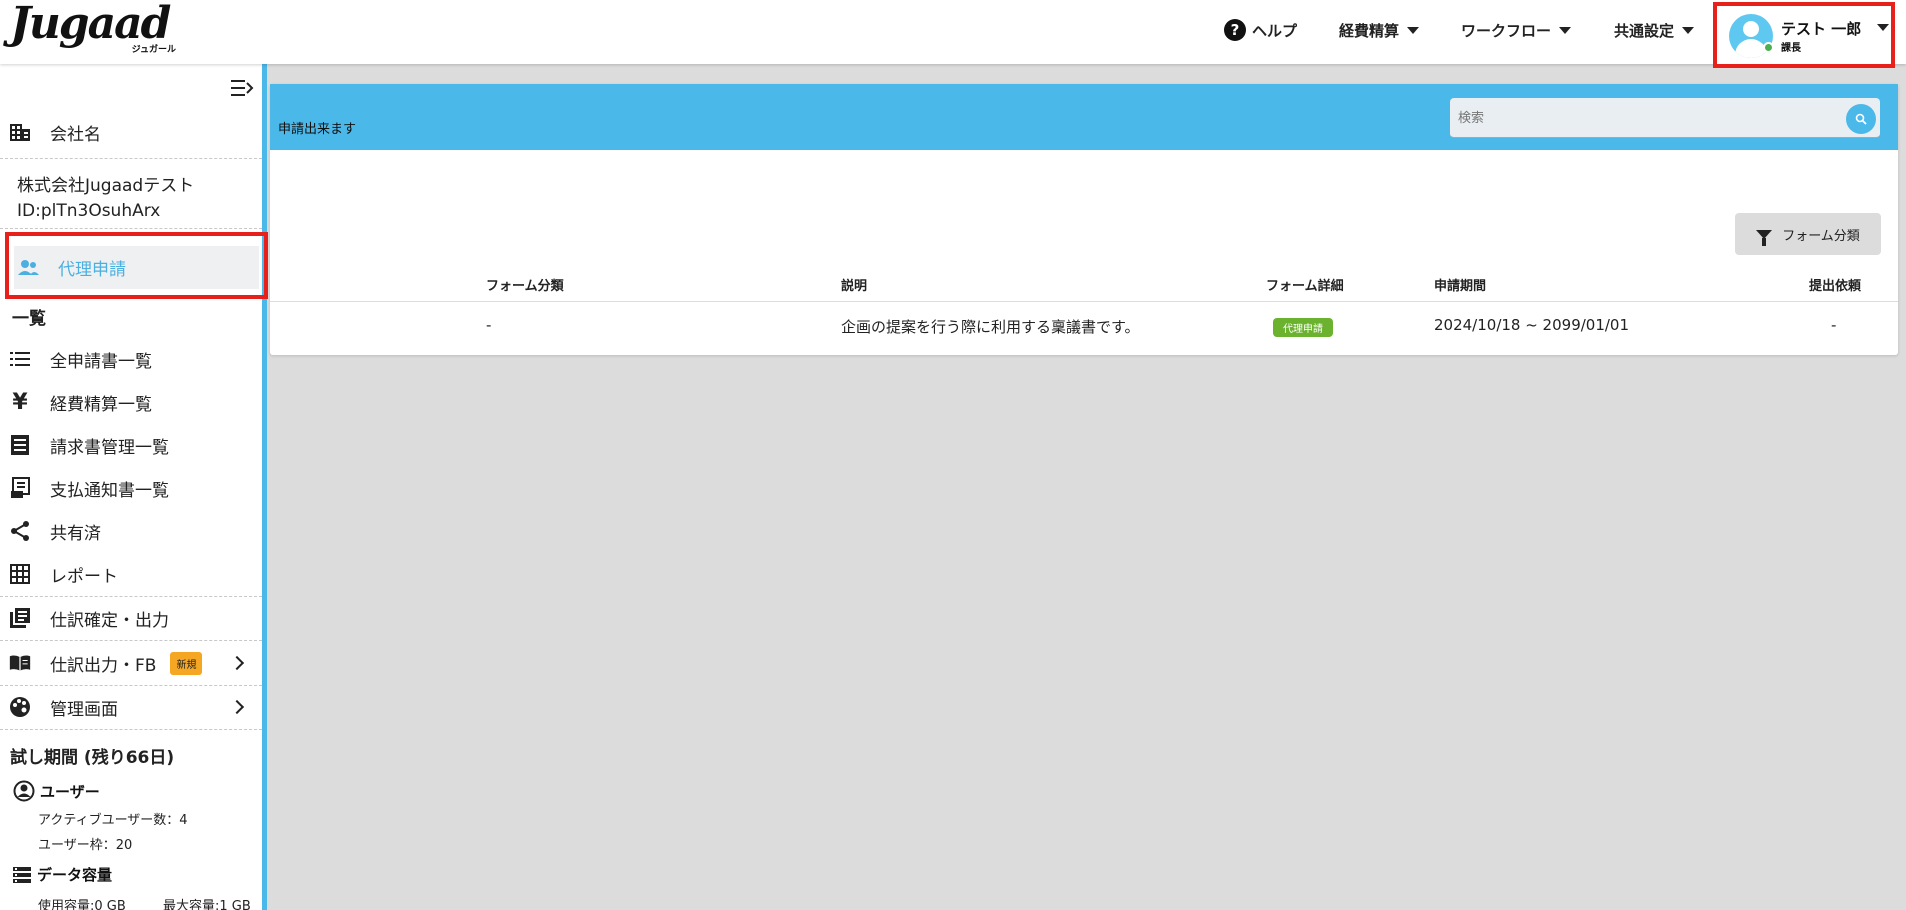 The width and height of the screenshot is (1906, 910). I want to click on column-header-category: フォーム分類, so click(525, 284).